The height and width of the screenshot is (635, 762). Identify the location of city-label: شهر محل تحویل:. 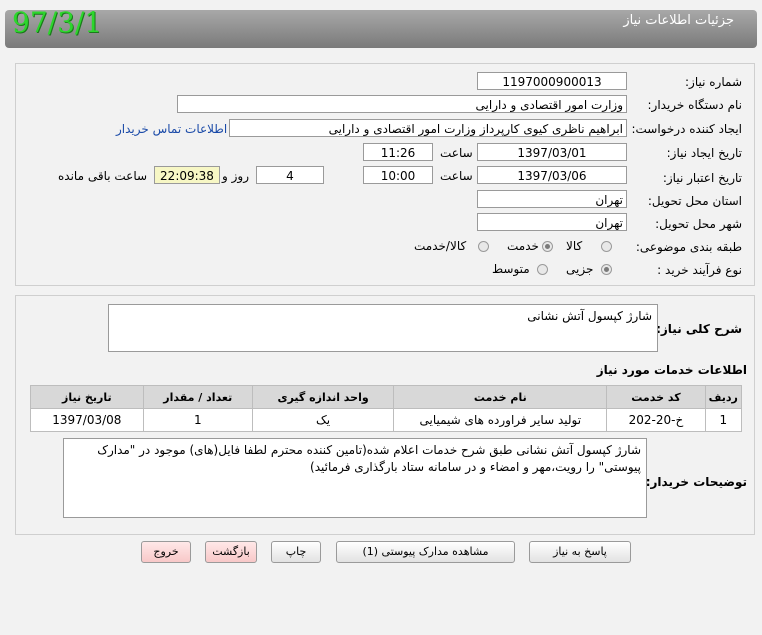
(698, 224).